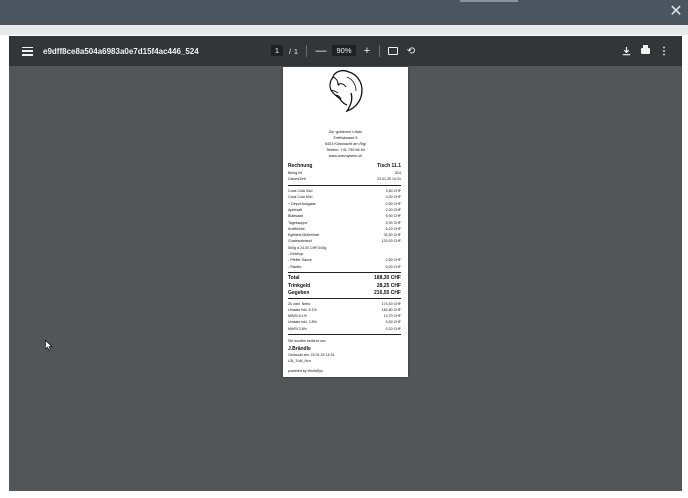 The width and height of the screenshot is (688, 498). What do you see at coordinates (344, 278) in the screenshot?
I see `receipt-row: Total 188,30 CHF` at bounding box center [344, 278].